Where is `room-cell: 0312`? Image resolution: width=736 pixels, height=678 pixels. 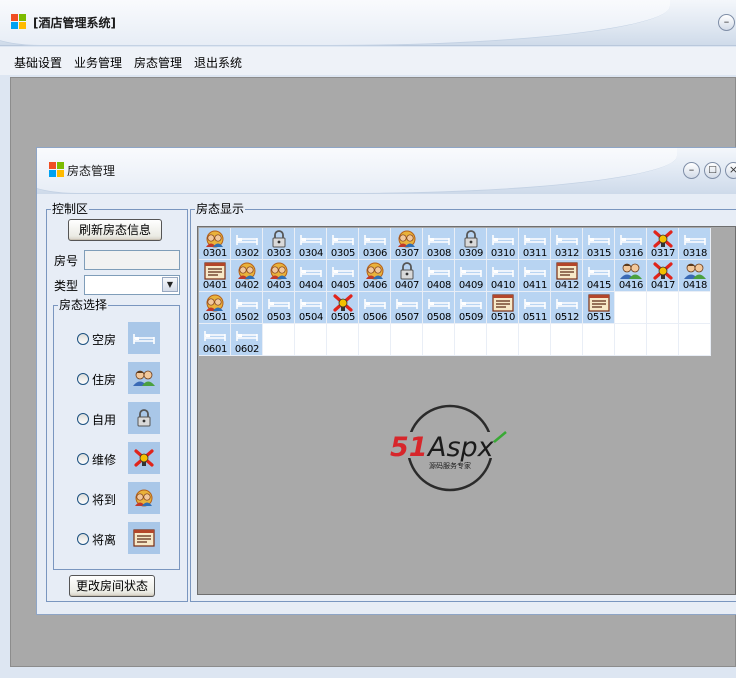 room-cell: 0312 is located at coordinates (567, 244).